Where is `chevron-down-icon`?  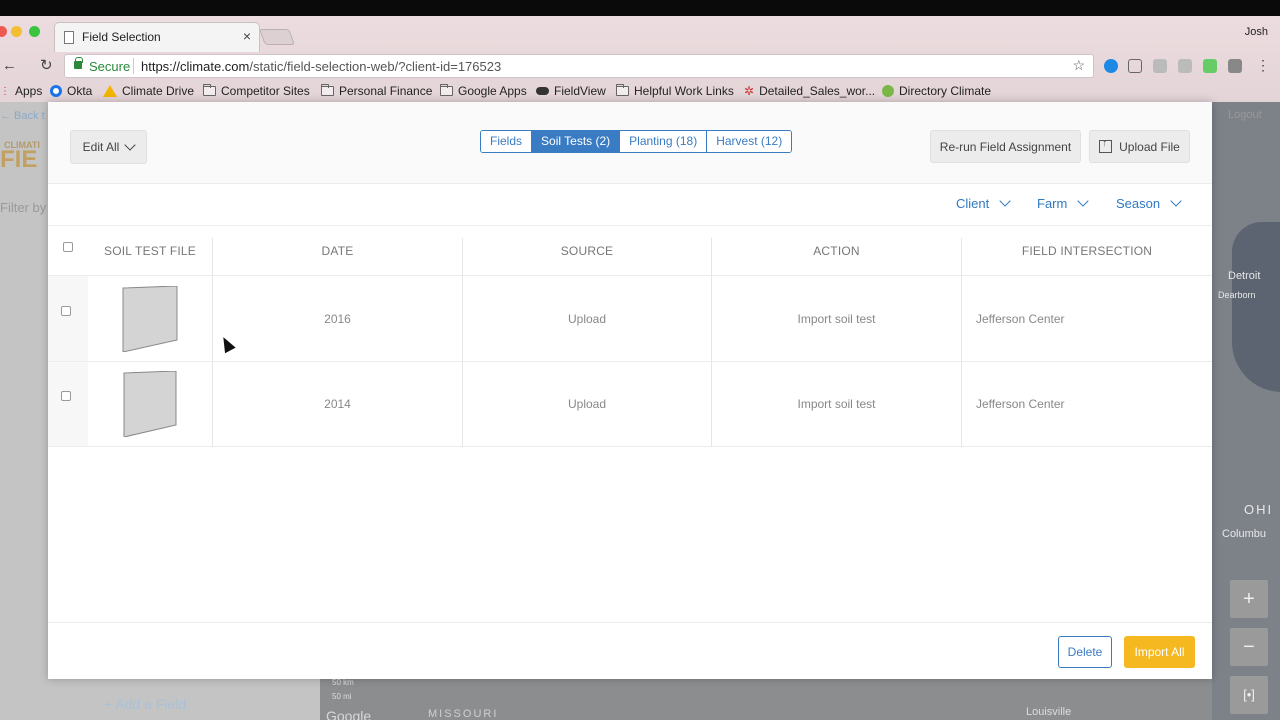
chevron-down-icon is located at coordinates (130, 144).